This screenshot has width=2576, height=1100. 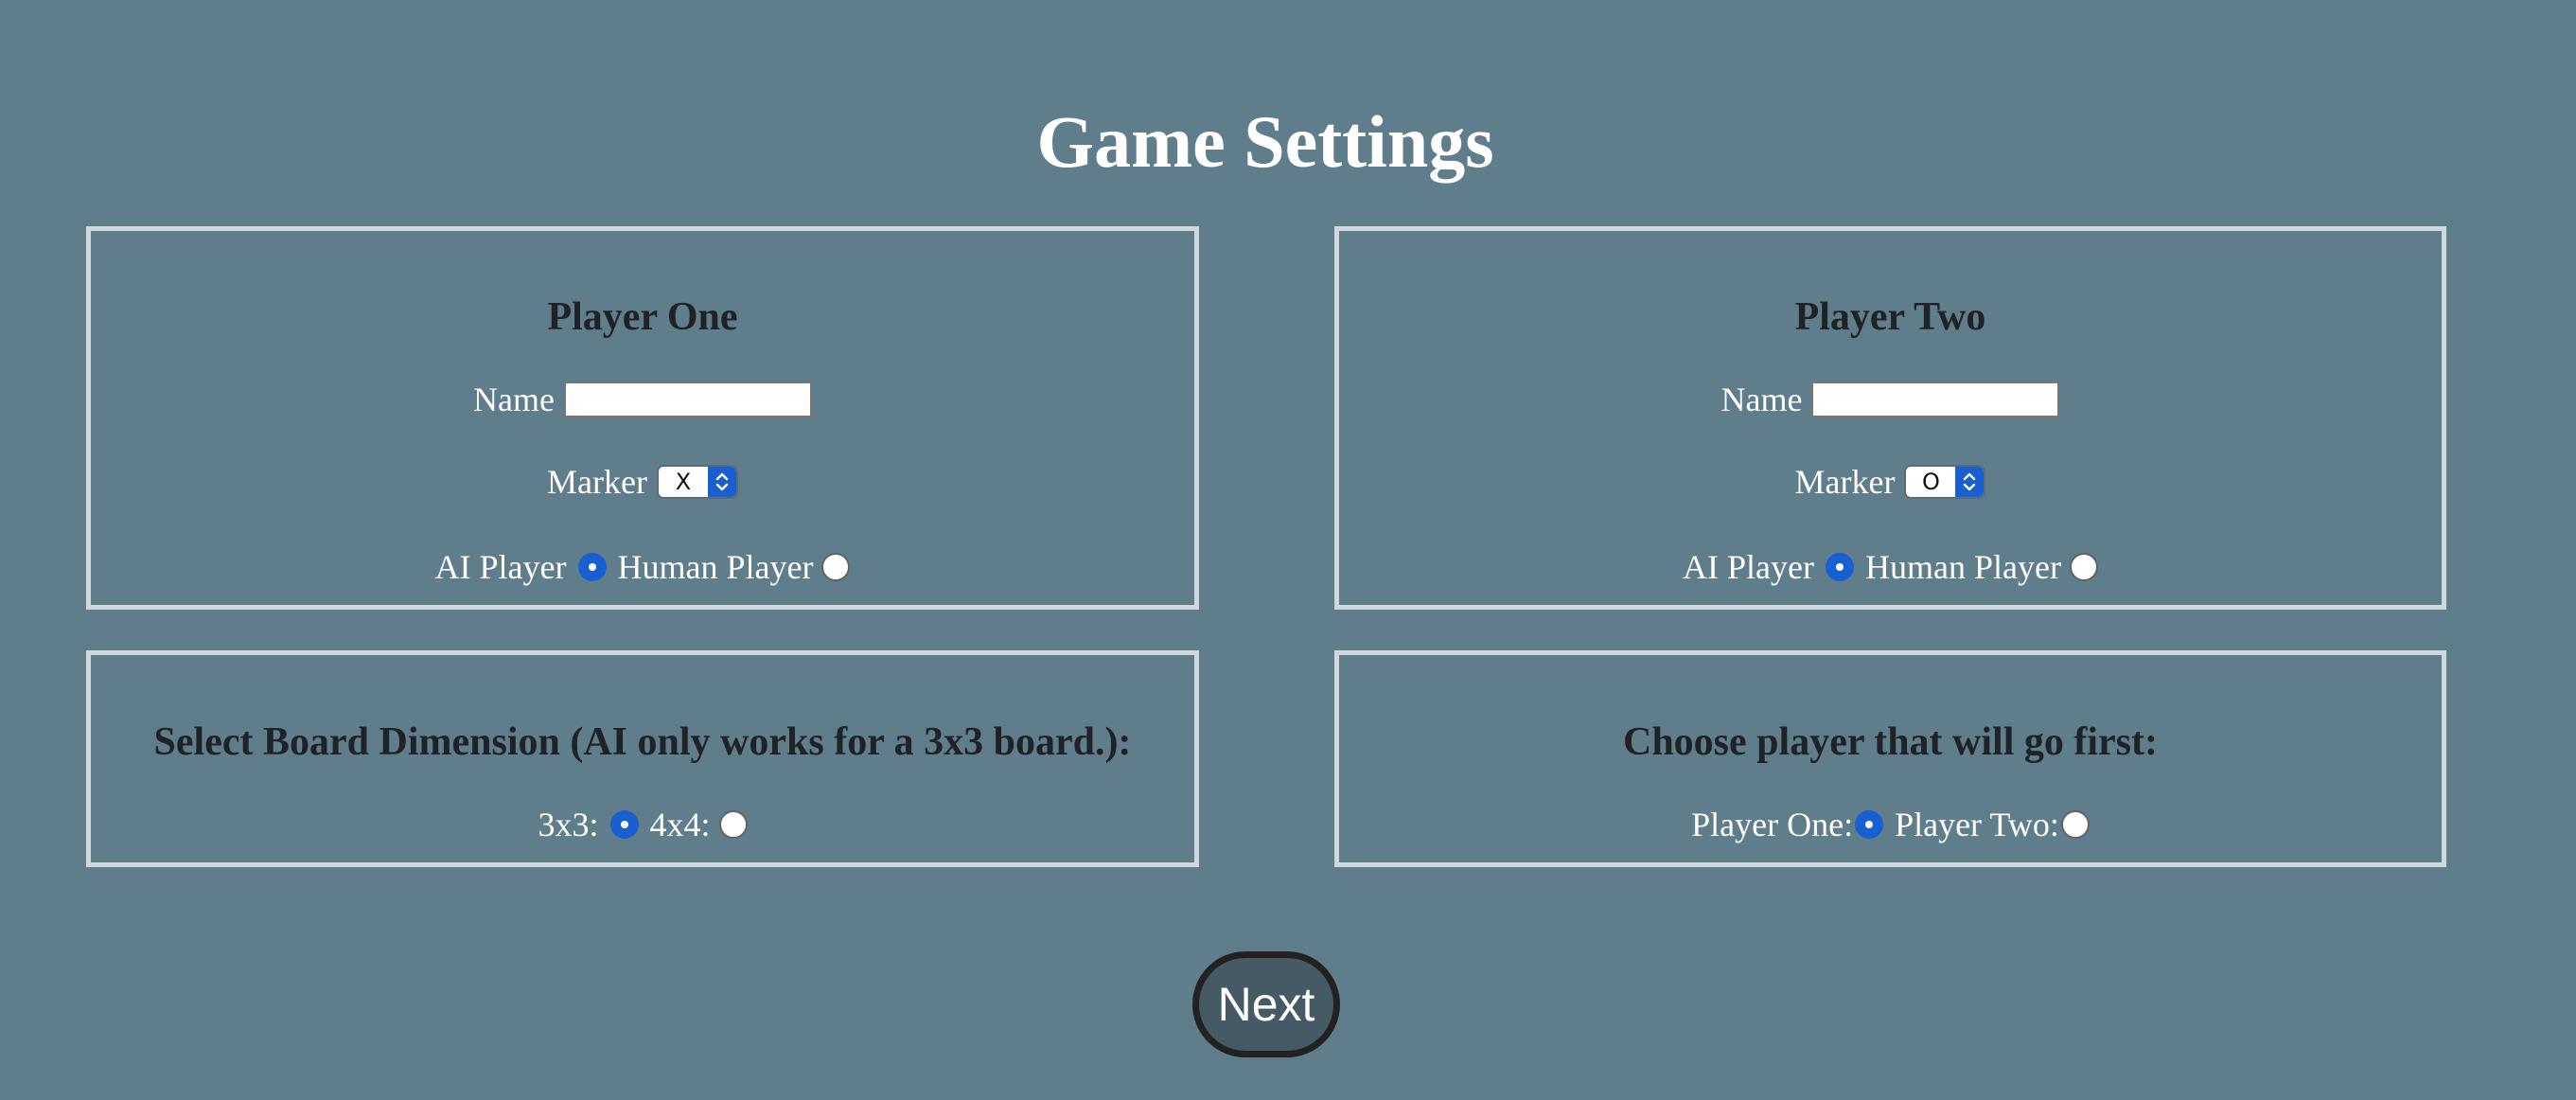 I want to click on player-two-marker-select: O, so click(x=1945, y=482).